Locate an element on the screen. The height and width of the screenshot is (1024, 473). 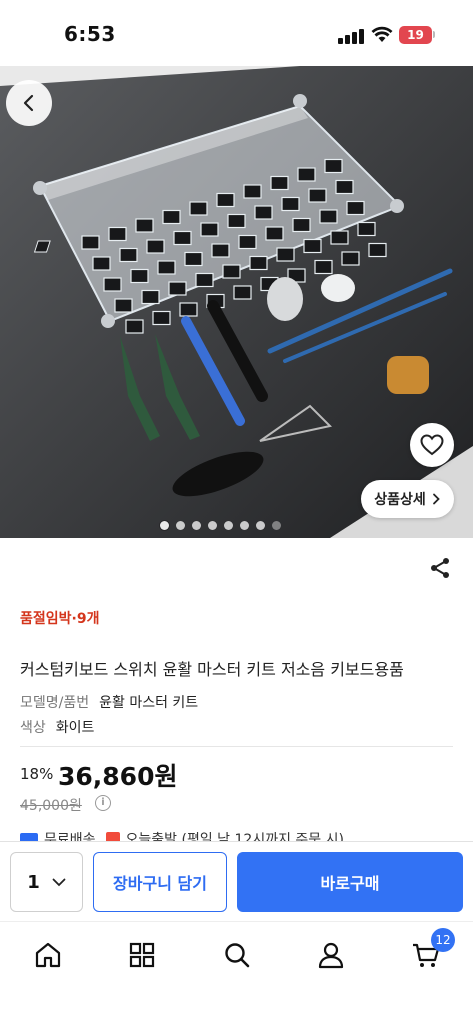
product-title: 커스텀키보드 스위치 윤활 마스터 키트 저소음 키보드용품 is located at coordinates (212, 669).